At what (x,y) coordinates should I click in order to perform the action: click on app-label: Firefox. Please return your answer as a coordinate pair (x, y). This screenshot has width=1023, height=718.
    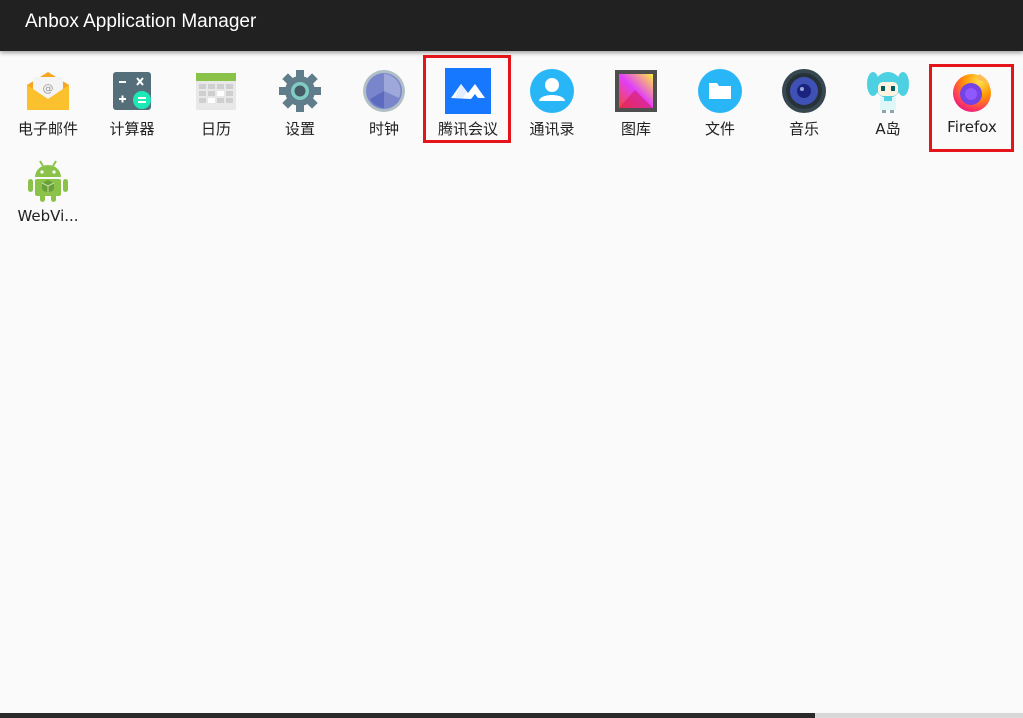
    Looking at the image, I should click on (972, 127).